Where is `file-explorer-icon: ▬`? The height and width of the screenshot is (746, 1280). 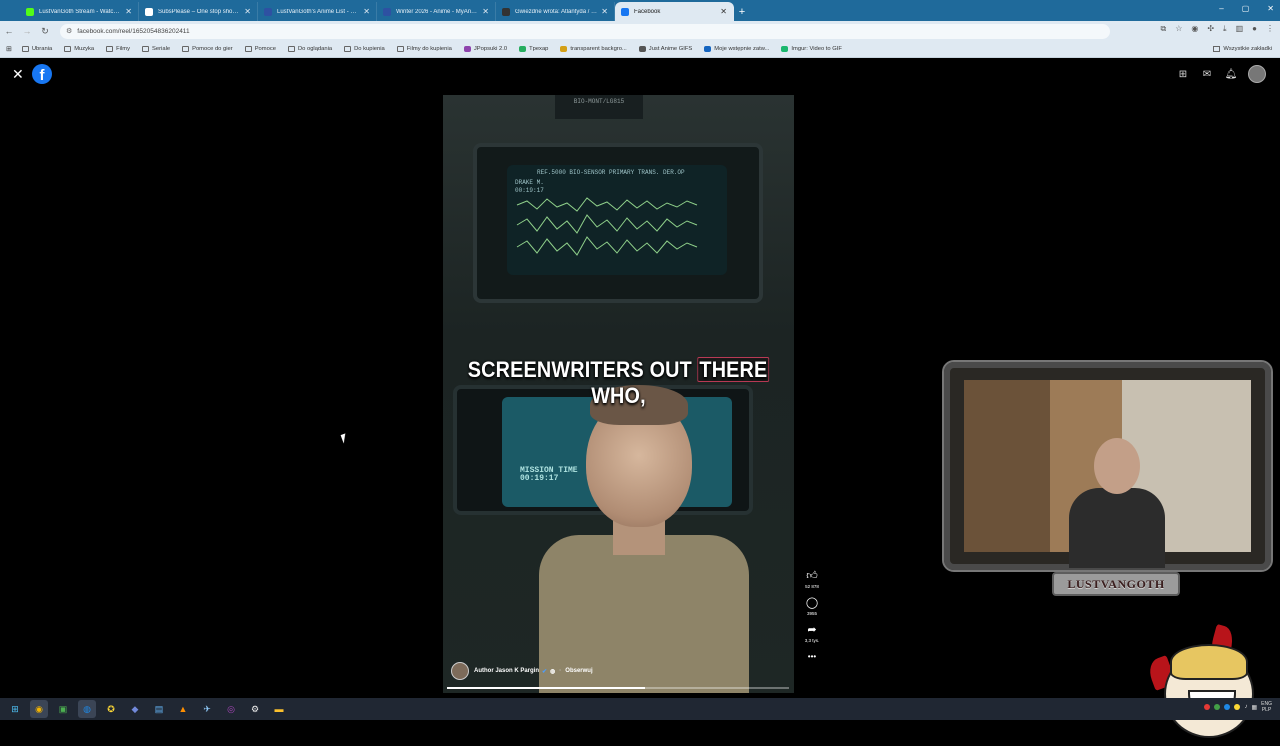 file-explorer-icon: ▬ is located at coordinates (279, 709).